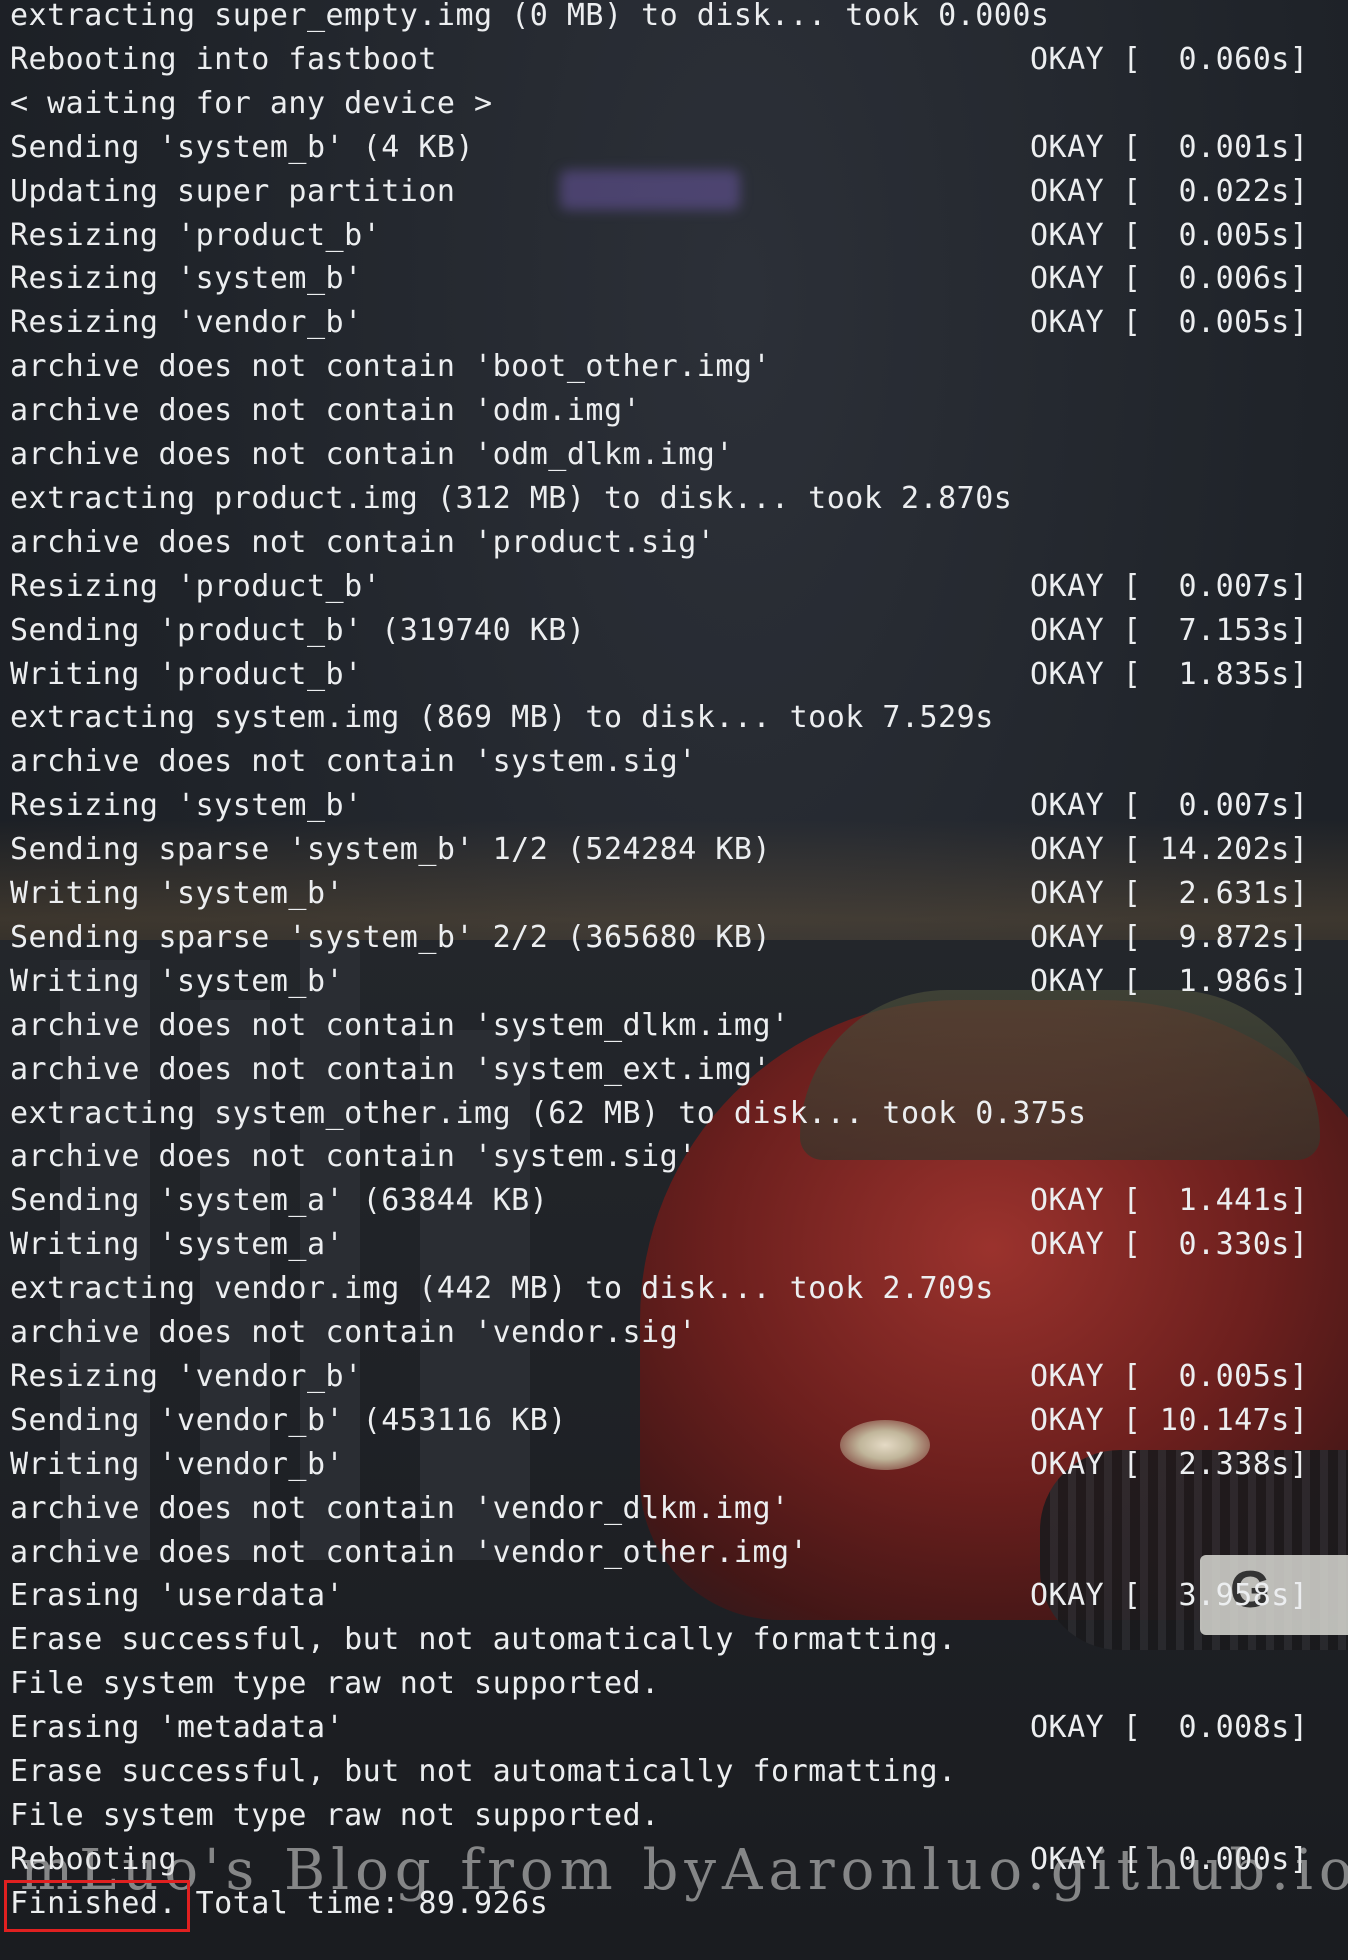 Image resolution: width=1348 pixels, height=1960 pixels. Describe the element at coordinates (1169, 147) in the screenshot. I see `terminal-line-status: OKAY [ 0.001s]` at that location.